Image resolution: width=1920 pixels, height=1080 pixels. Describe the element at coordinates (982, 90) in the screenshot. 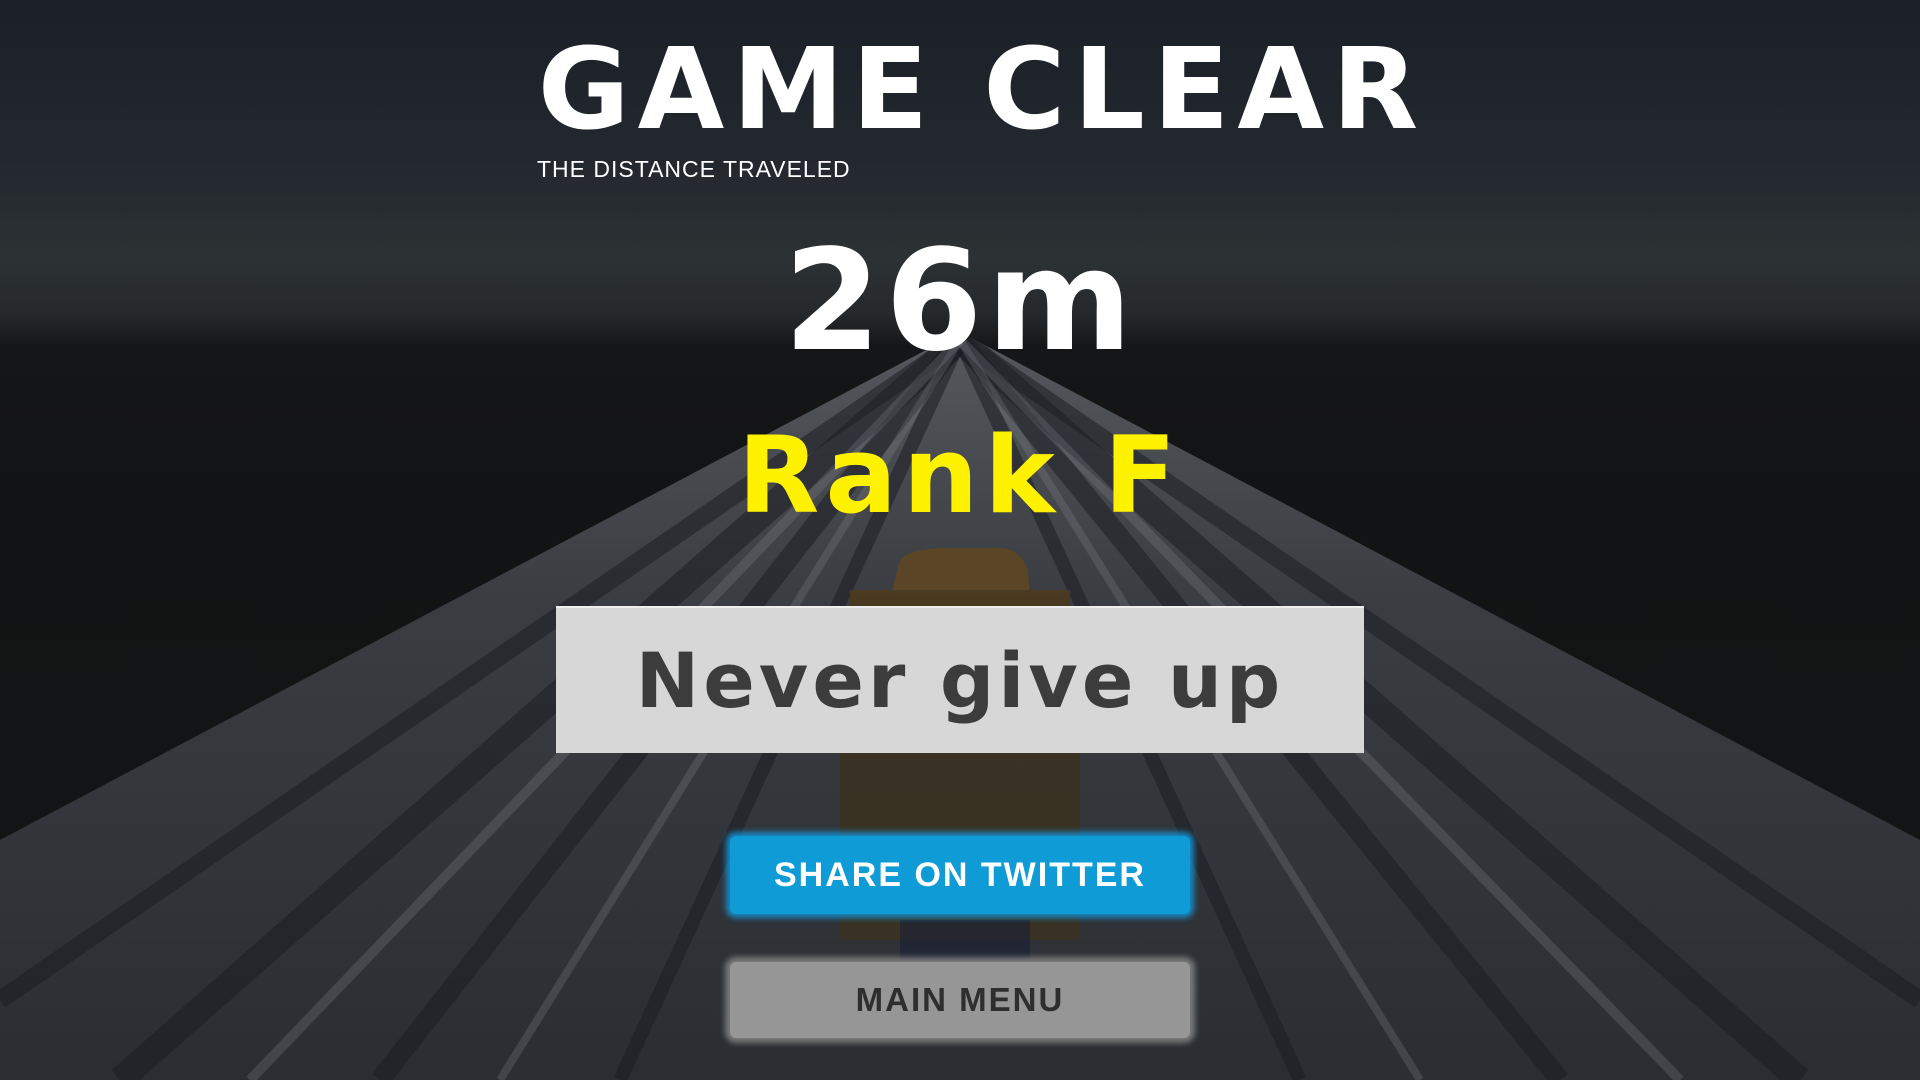

I see `game-clear-title: GAME CLEAR` at that location.